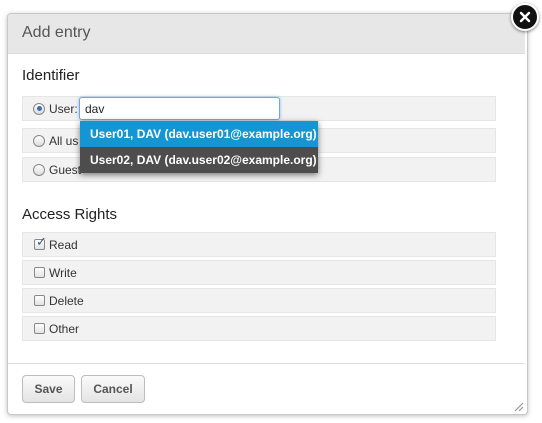 This screenshot has height=423, width=542. Describe the element at coordinates (39, 108) in the screenshot. I see `user-radio` at that location.